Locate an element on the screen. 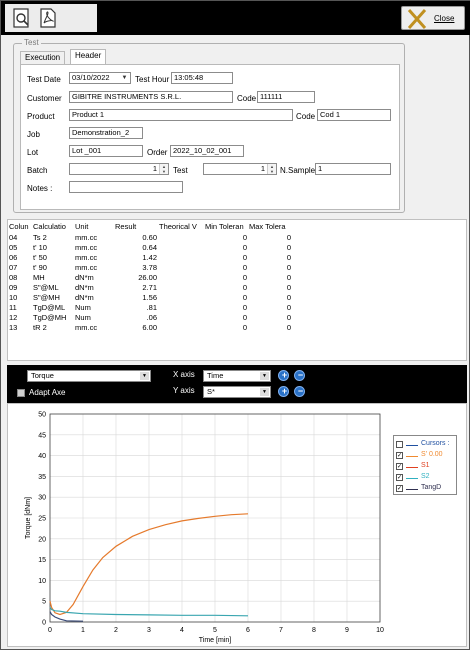  tab-execution: Execution is located at coordinates (43, 57).